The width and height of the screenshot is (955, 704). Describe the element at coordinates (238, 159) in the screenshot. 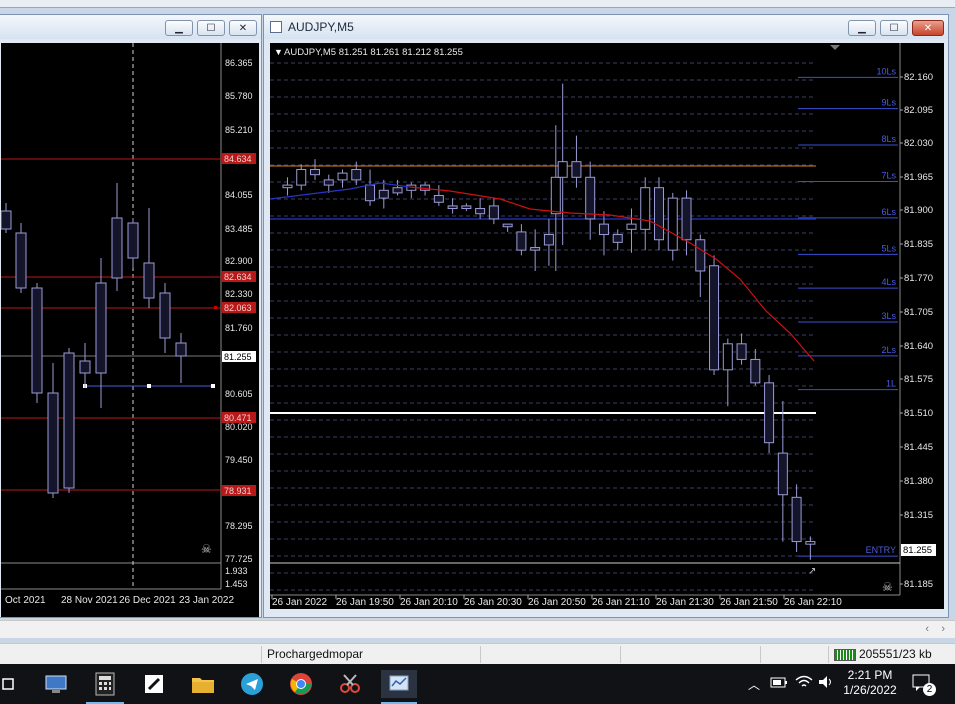

I see `level-price-label: 84.634` at that location.